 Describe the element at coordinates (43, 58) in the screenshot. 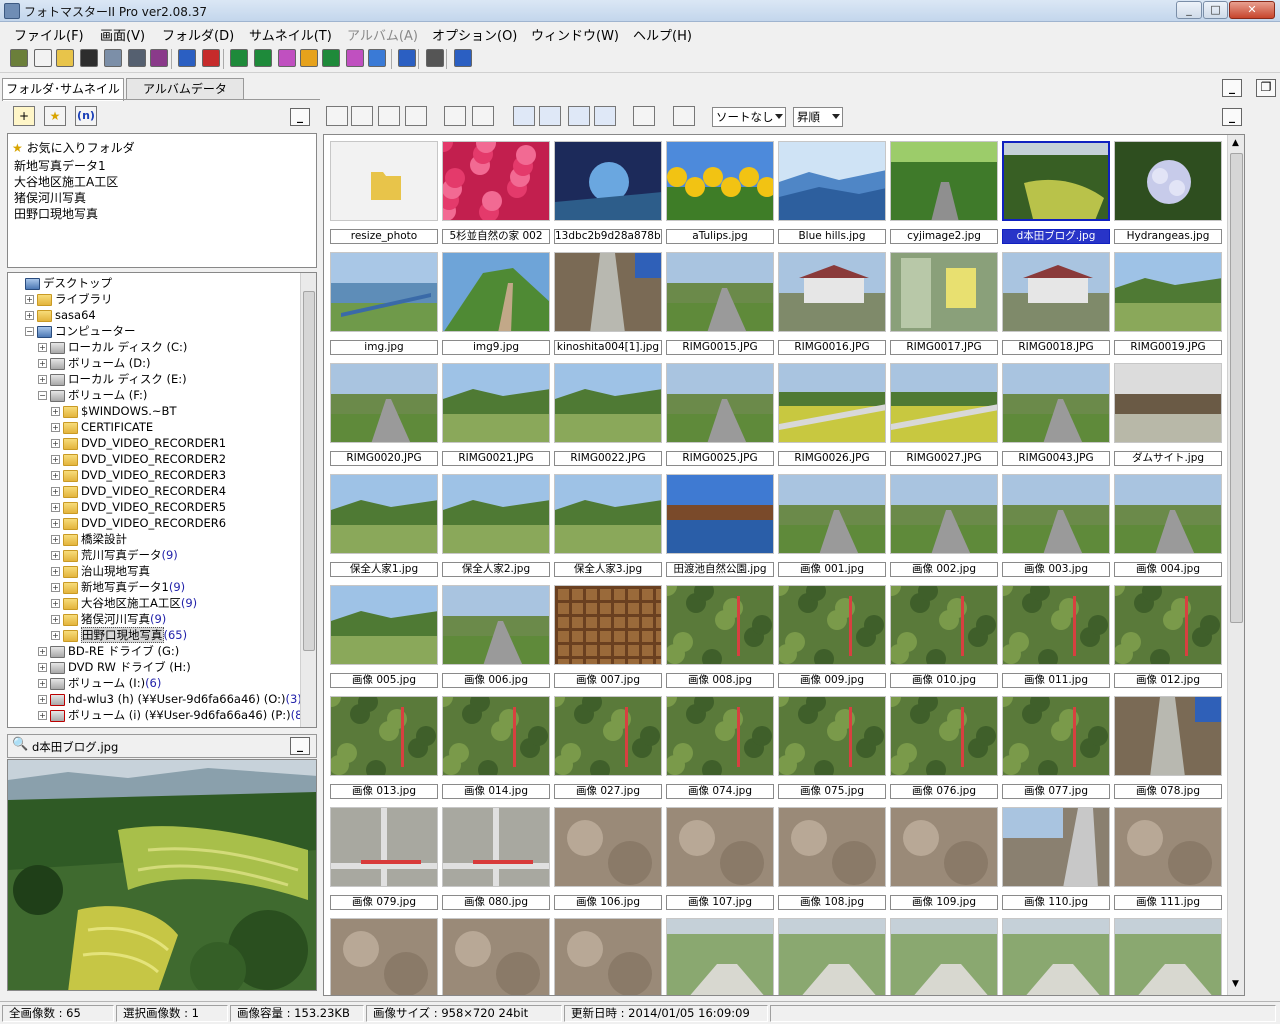

I see `new-icon` at that location.